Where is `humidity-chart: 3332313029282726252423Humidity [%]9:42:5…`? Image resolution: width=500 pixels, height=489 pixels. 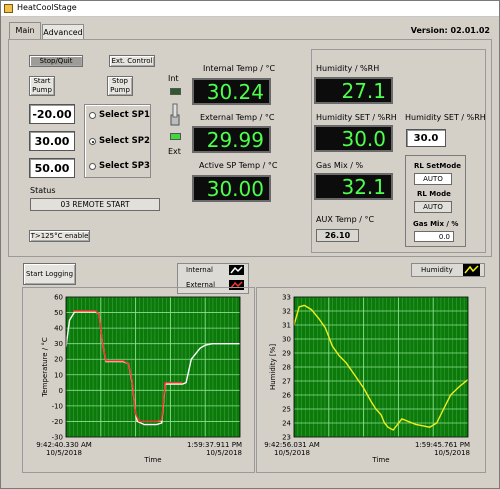
humidity-chart: 3332313029282726252423Humidity [%]9:42:5… is located at coordinates (367, 379).